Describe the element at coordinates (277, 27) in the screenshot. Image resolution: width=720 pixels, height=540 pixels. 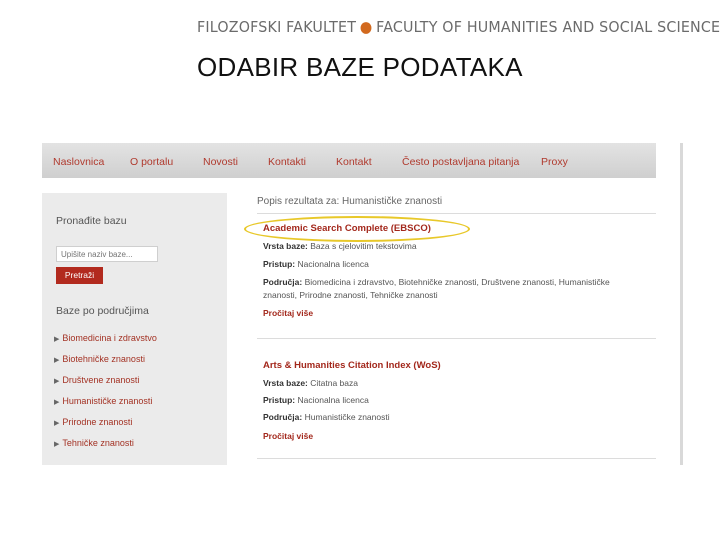
I see `banner-left: FILOZOFSKI FAKULTET` at that location.